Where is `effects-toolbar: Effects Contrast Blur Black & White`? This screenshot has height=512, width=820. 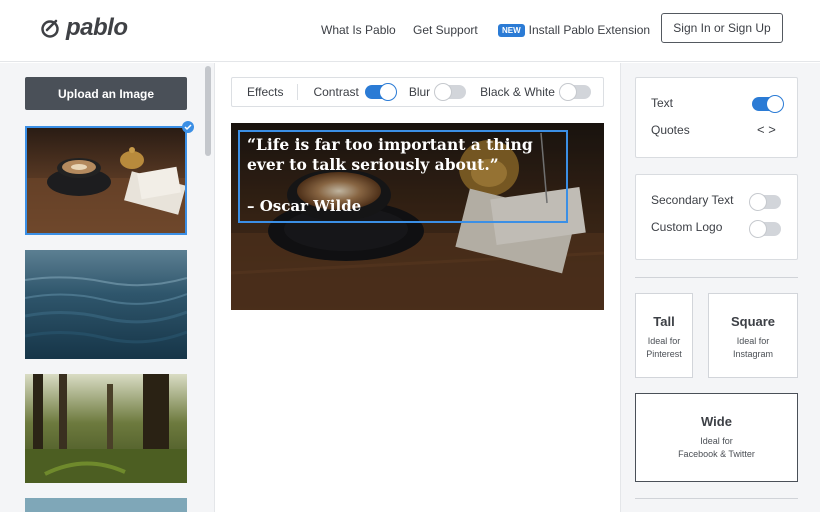 effects-toolbar: Effects Contrast Blur Black & White is located at coordinates (417, 92).